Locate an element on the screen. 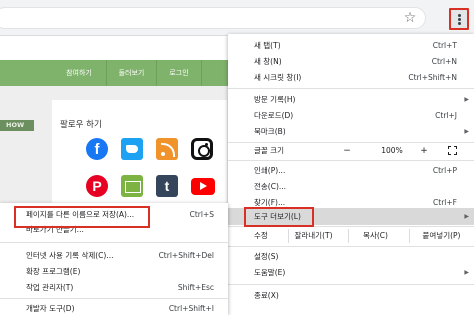 This screenshot has height=315, width=474. more-tools-highlight is located at coordinates (279, 217).